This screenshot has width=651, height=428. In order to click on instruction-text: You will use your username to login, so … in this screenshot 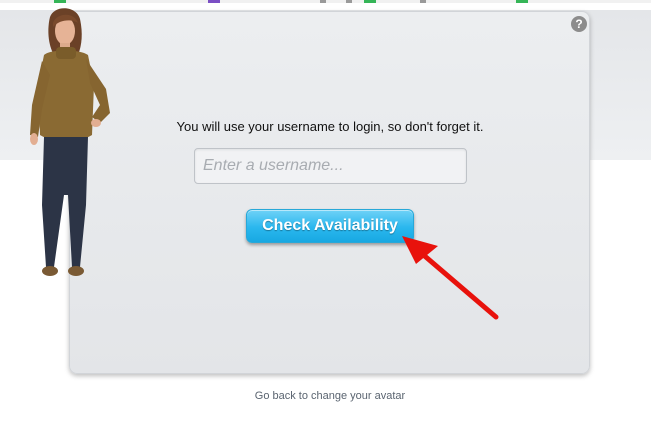, I will do `click(330, 126)`.